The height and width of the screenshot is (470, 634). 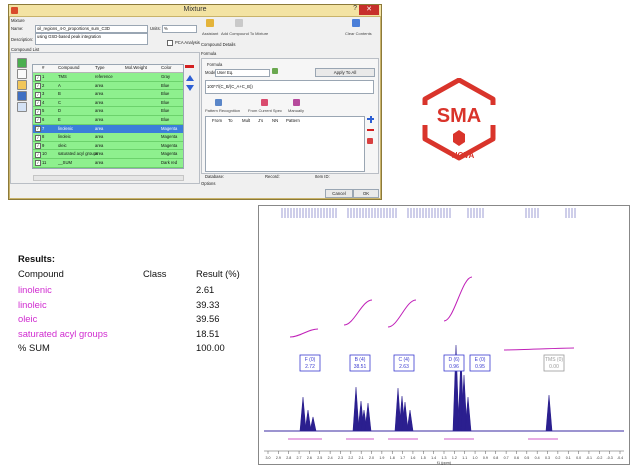 I want to click on results-compound: linoleic, so click(x=32, y=304).